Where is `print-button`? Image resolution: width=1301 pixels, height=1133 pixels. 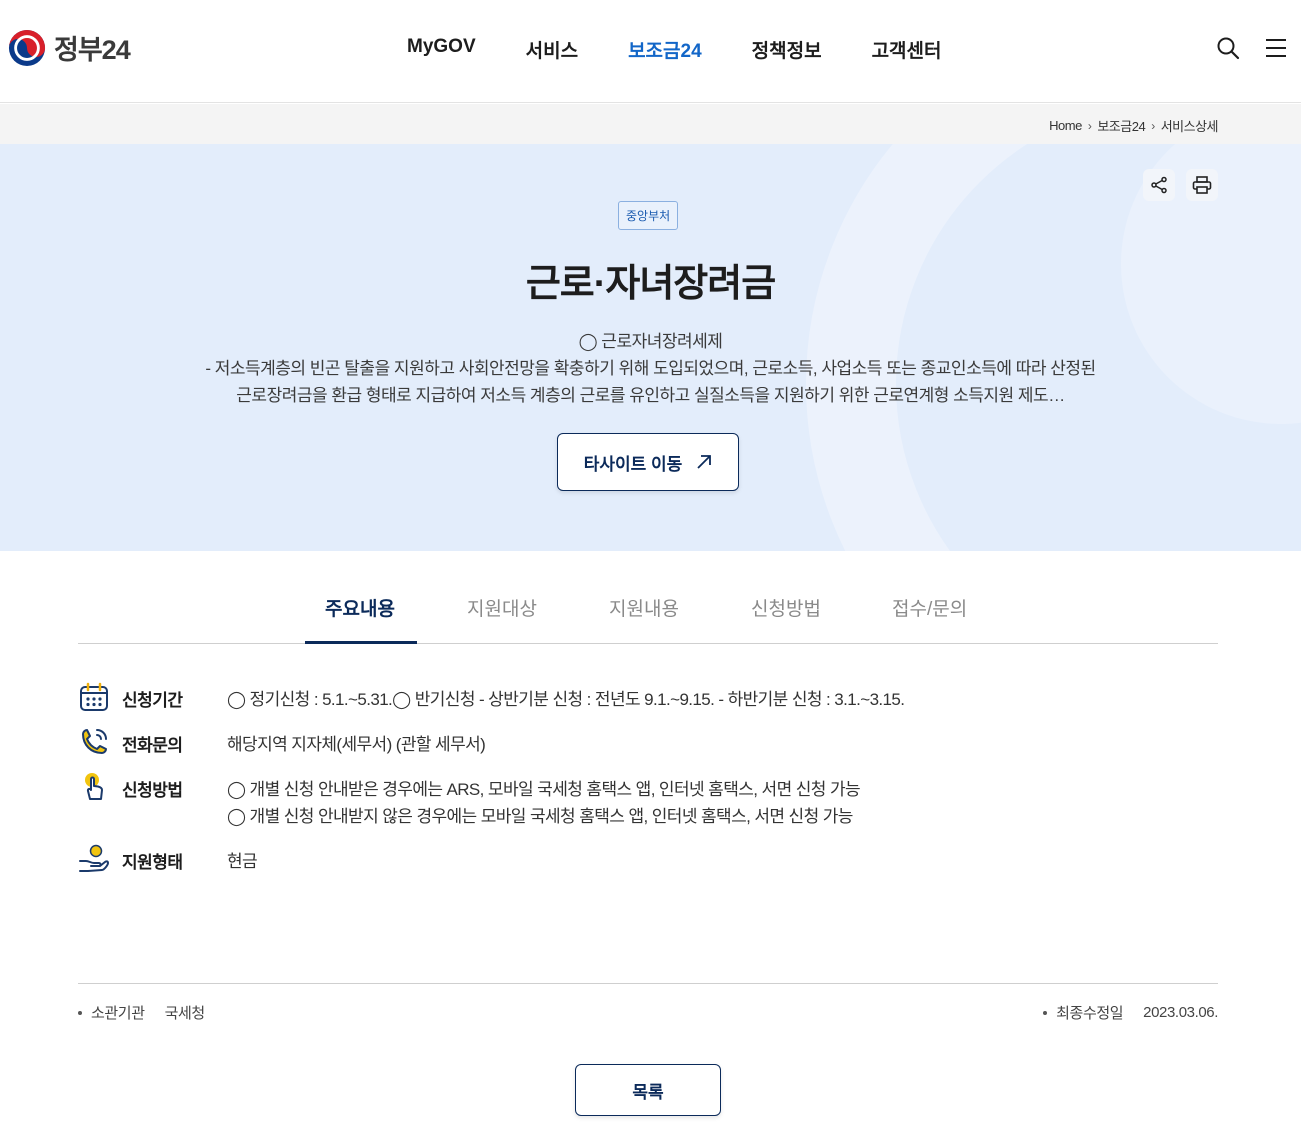 print-button is located at coordinates (1202, 185).